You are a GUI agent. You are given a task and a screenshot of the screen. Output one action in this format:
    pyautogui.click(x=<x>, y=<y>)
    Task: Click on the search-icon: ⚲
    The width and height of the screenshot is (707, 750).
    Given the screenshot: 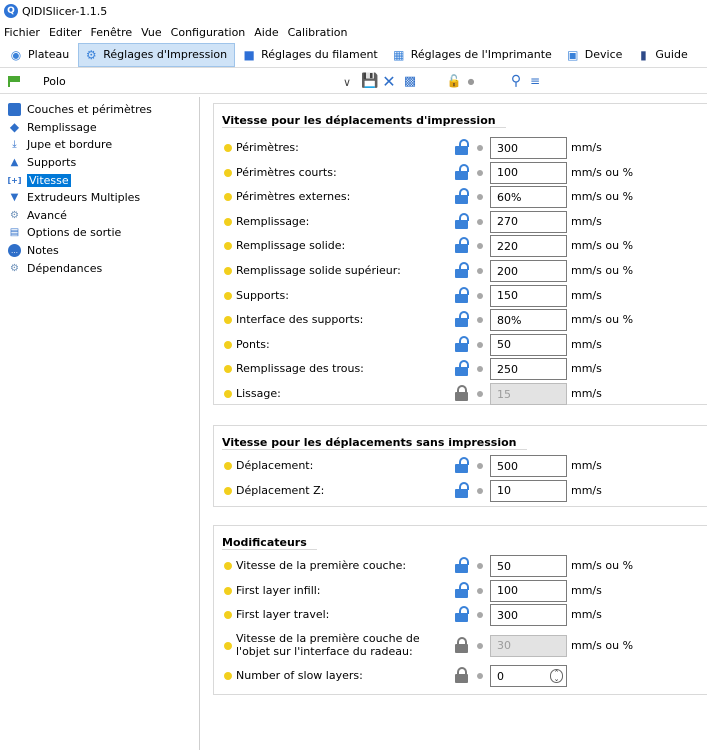 What is the action you would take?
    pyautogui.click(x=516, y=81)
    